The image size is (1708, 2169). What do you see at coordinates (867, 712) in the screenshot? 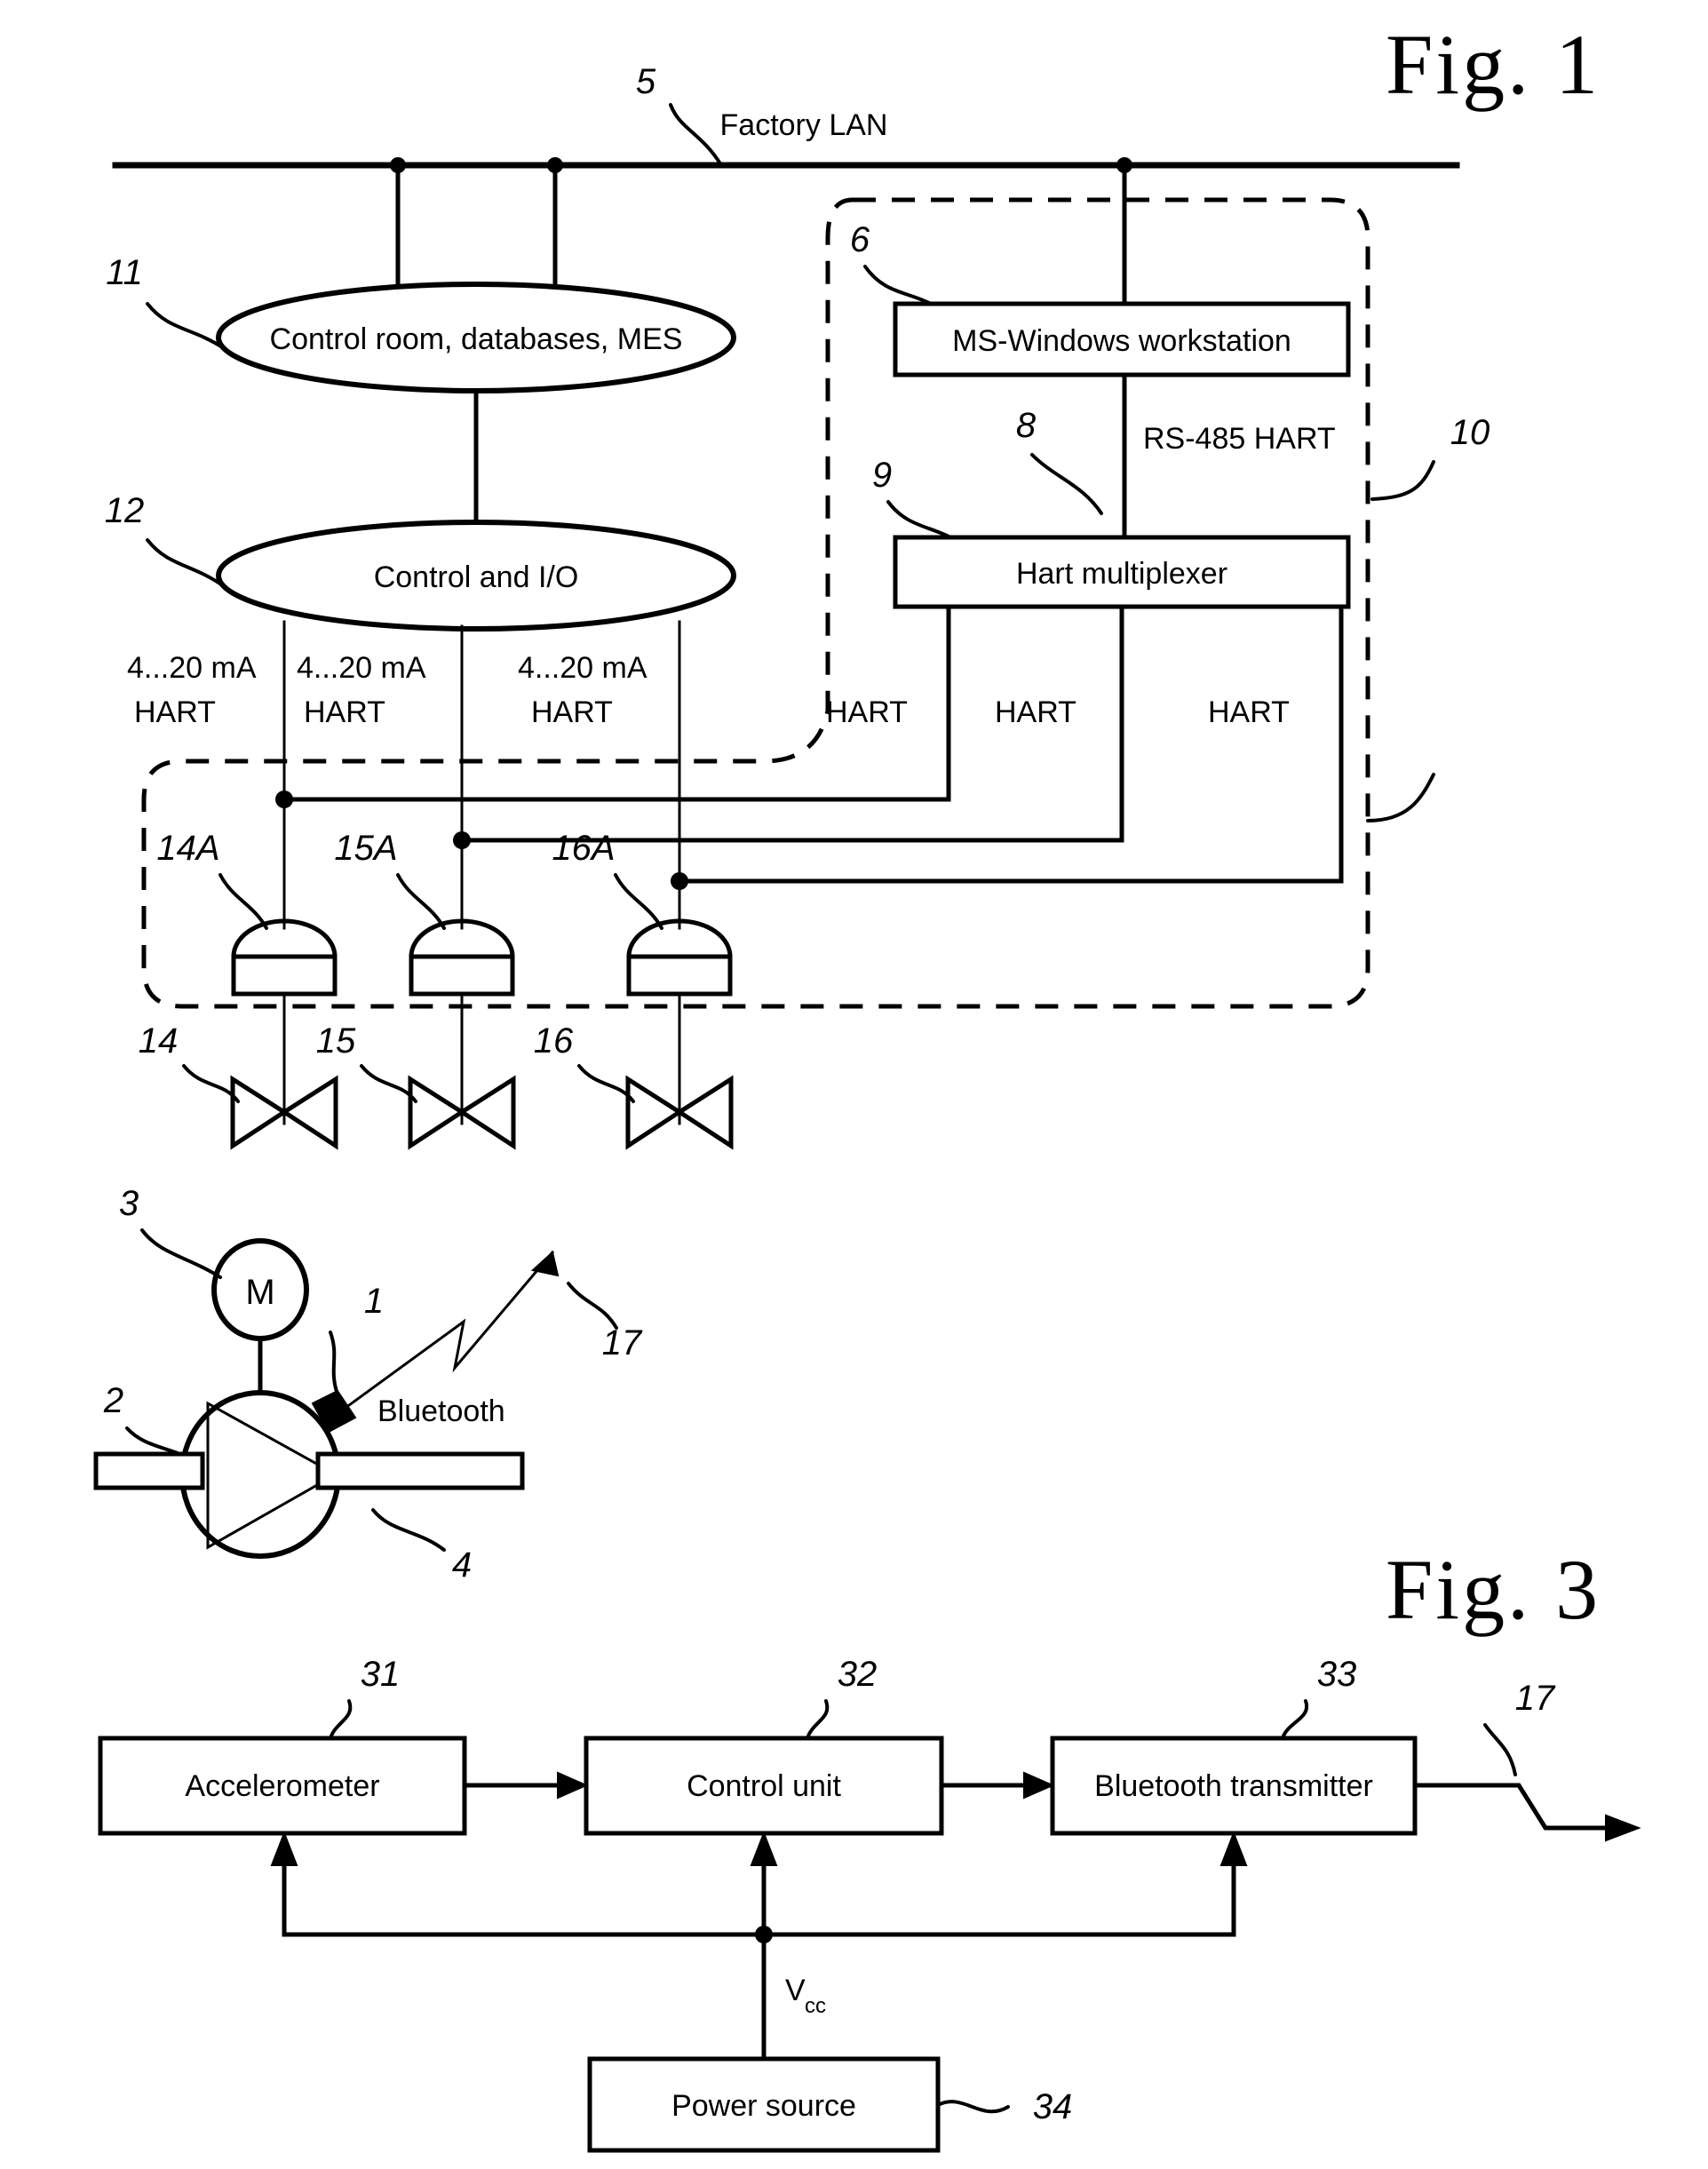
I see `hart-label-1: HART` at bounding box center [867, 712].